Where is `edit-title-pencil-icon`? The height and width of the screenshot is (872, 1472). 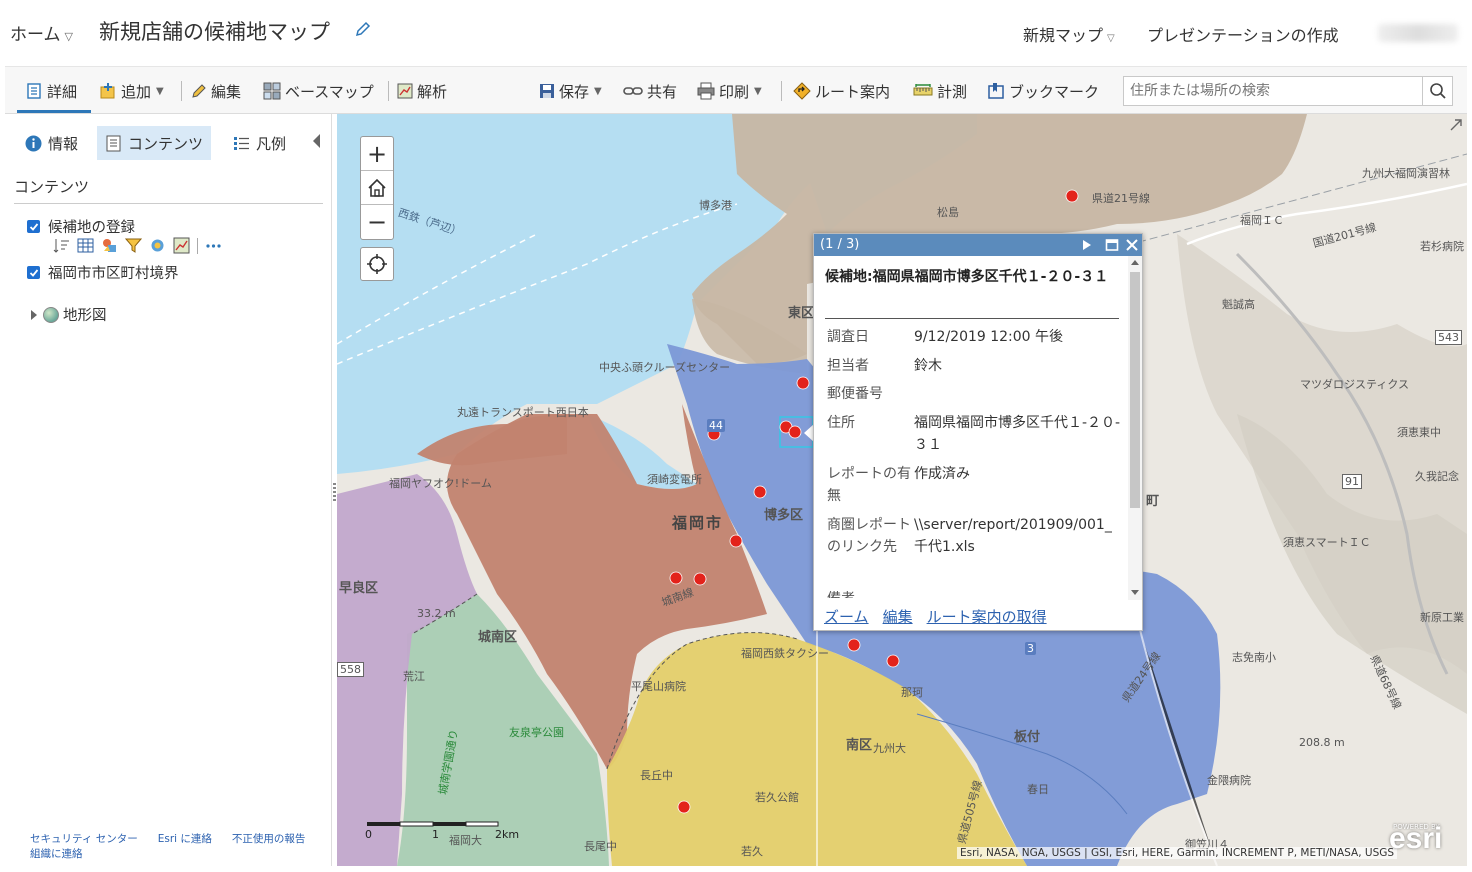
edit-title-pencil-icon is located at coordinates (363, 29).